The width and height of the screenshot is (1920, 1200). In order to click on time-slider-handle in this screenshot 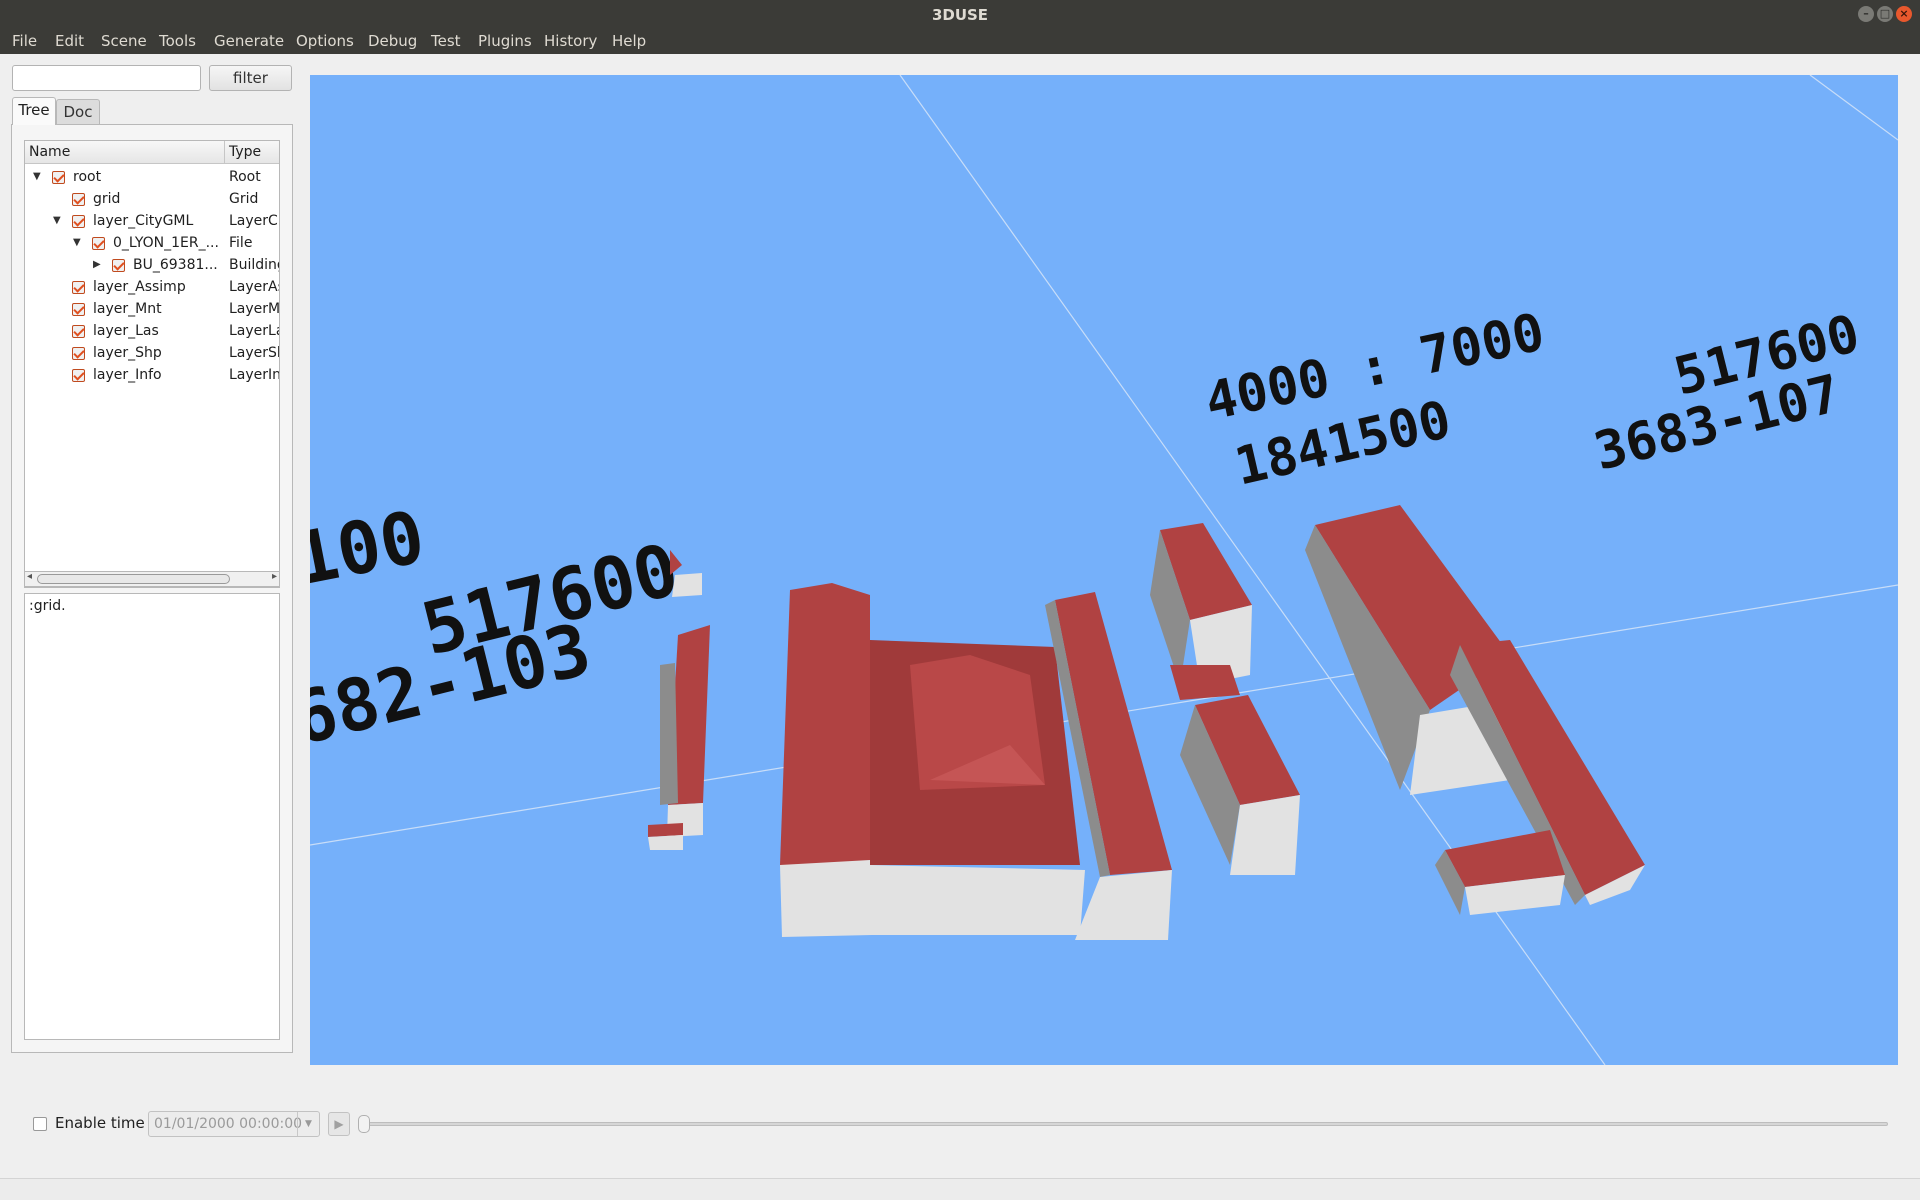, I will do `click(364, 1124)`.